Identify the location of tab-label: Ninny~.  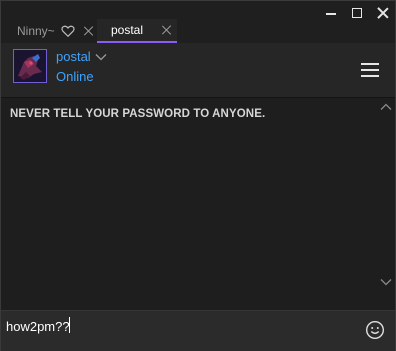
(36, 31).